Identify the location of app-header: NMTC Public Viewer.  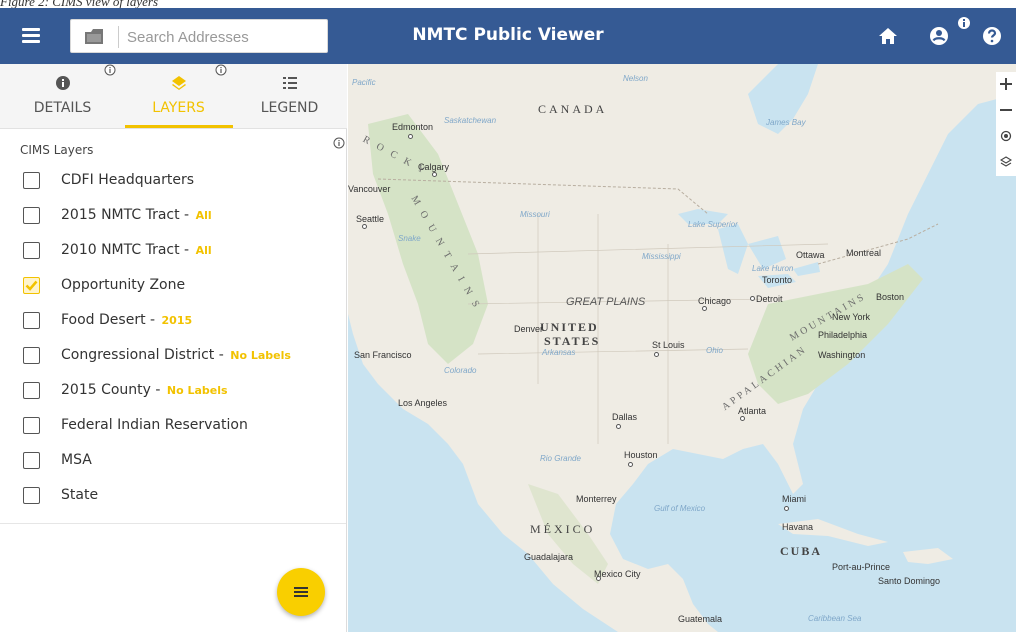
(508, 36).